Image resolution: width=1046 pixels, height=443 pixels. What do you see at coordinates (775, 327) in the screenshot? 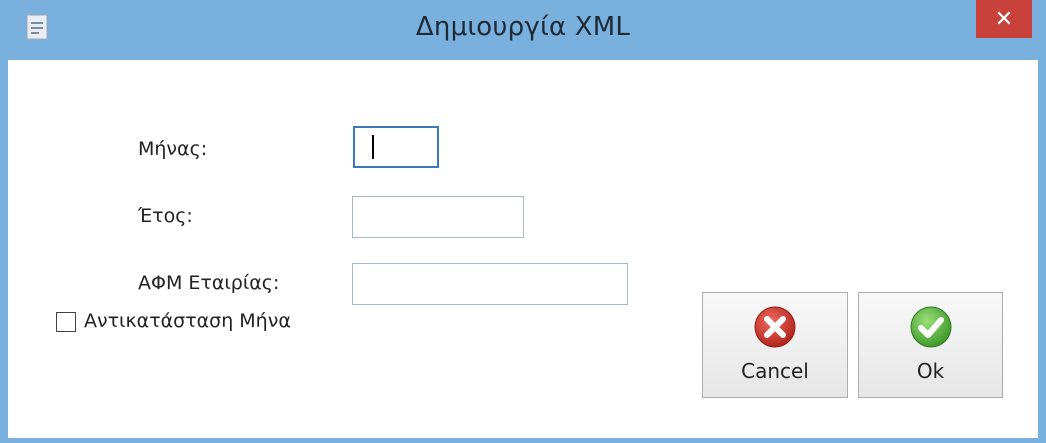
I see `cancel-x-icon` at bounding box center [775, 327].